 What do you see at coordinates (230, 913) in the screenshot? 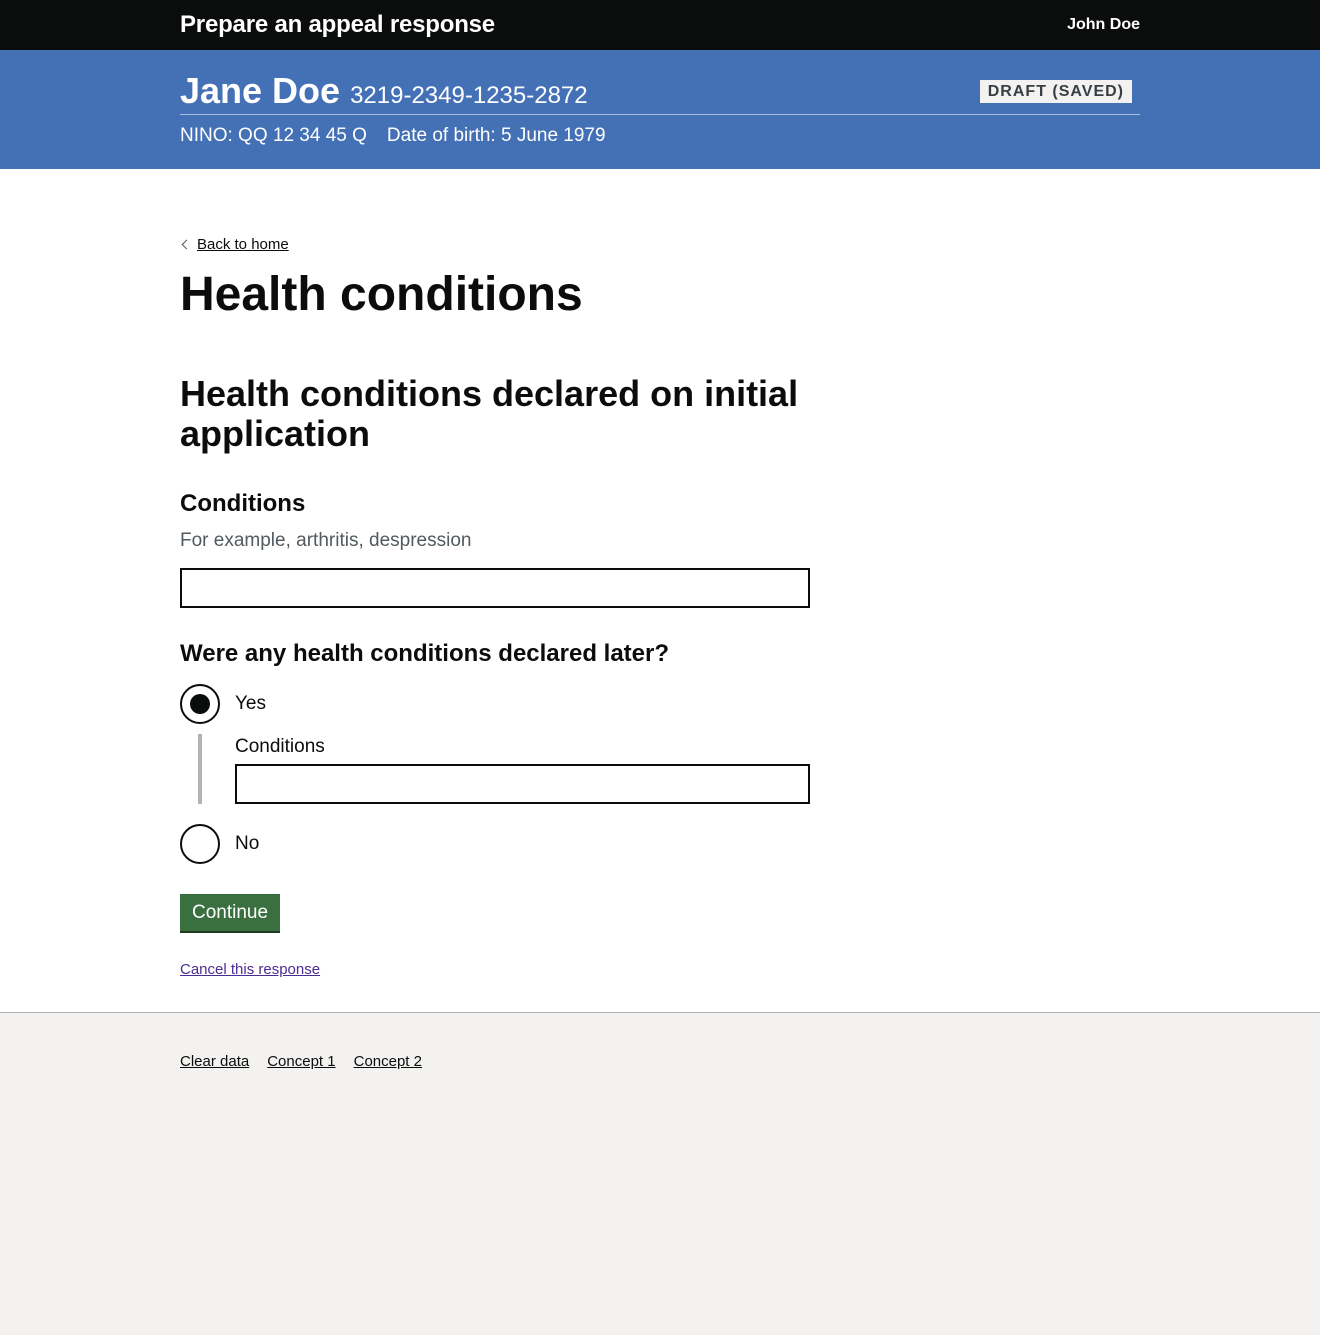
I see `continue-button: Continue` at bounding box center [230, 913].